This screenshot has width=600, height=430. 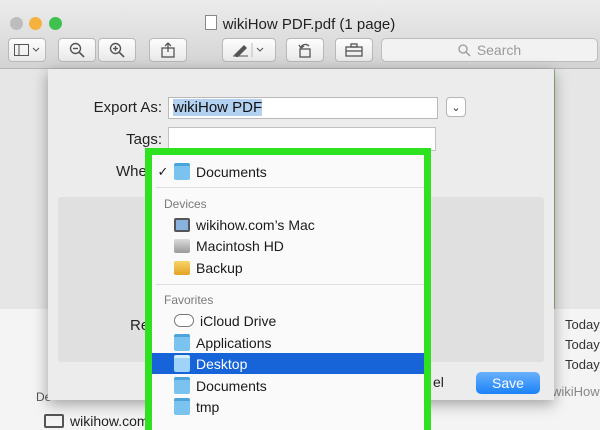 I want to click on zoom-in-button, so click(x=117, y=50).